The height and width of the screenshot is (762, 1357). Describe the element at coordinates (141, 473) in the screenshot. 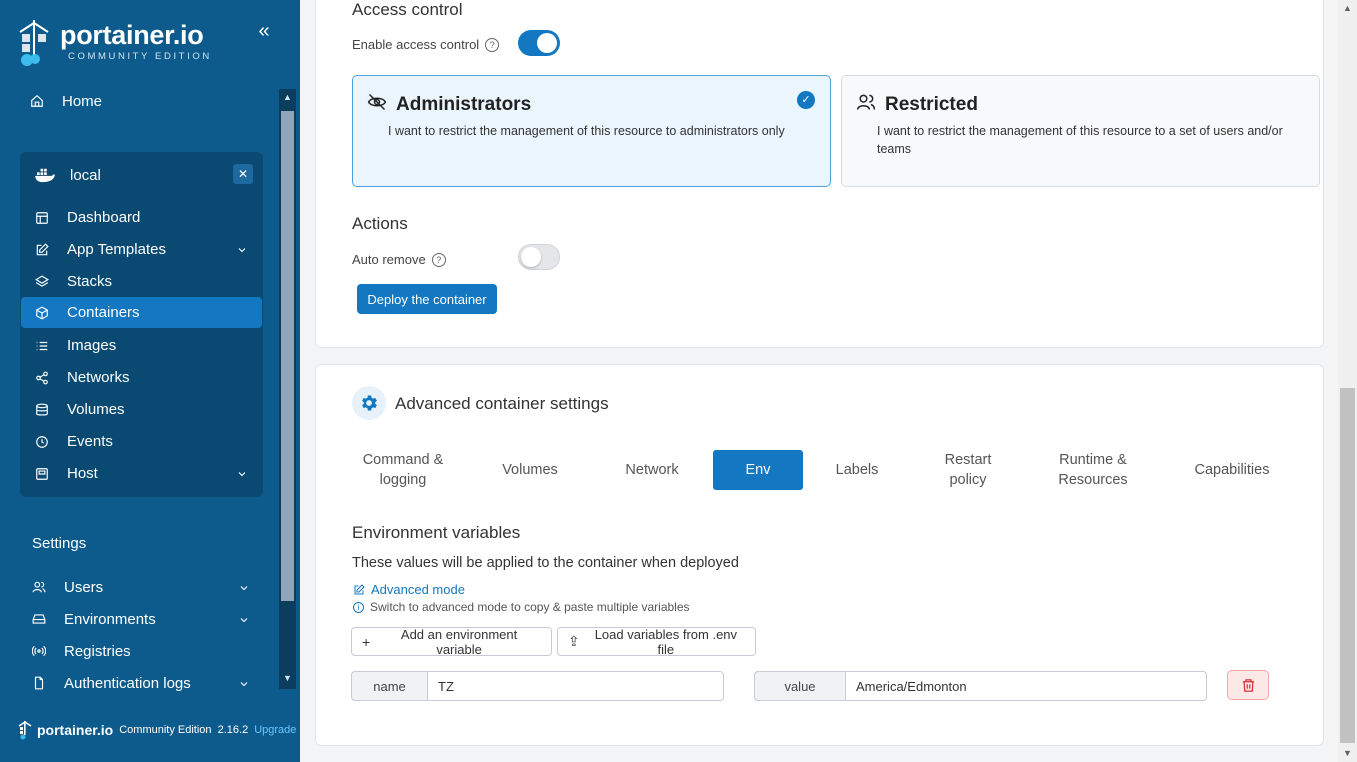

I see `sidebar-item-host: Host` at that location.